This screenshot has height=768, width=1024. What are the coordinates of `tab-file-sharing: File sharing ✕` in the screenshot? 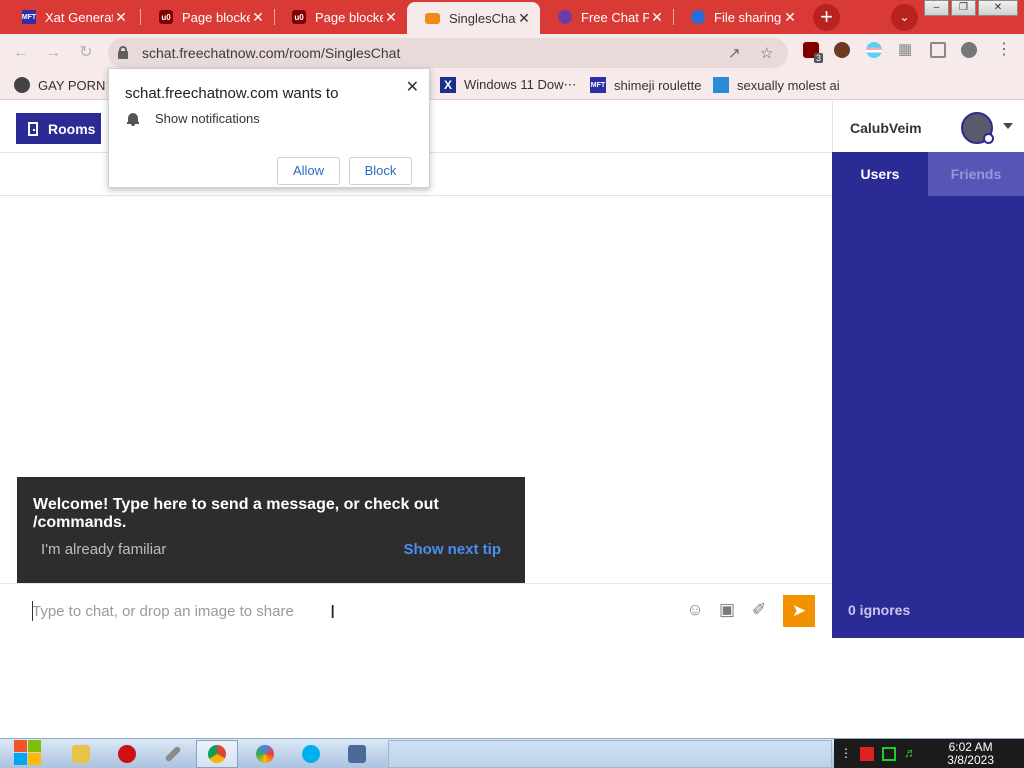 It's located at (739, 17).